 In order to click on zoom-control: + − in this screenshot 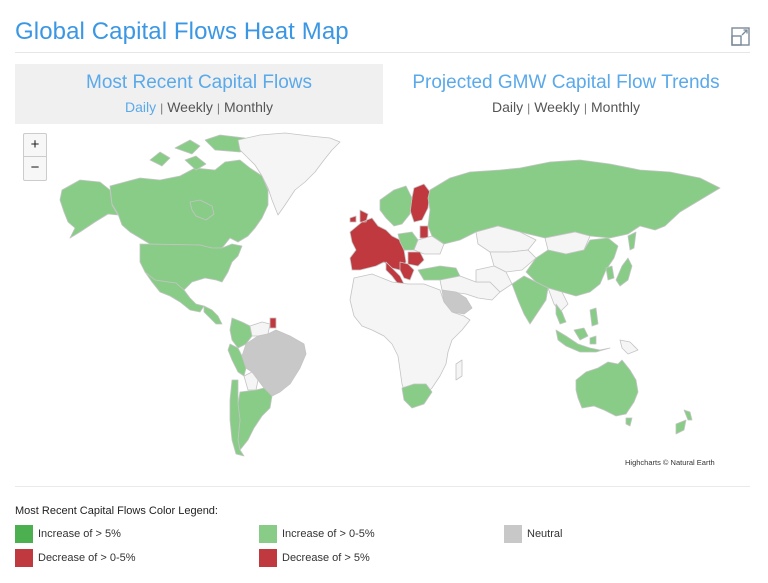, I will do `click(35, 157)`.